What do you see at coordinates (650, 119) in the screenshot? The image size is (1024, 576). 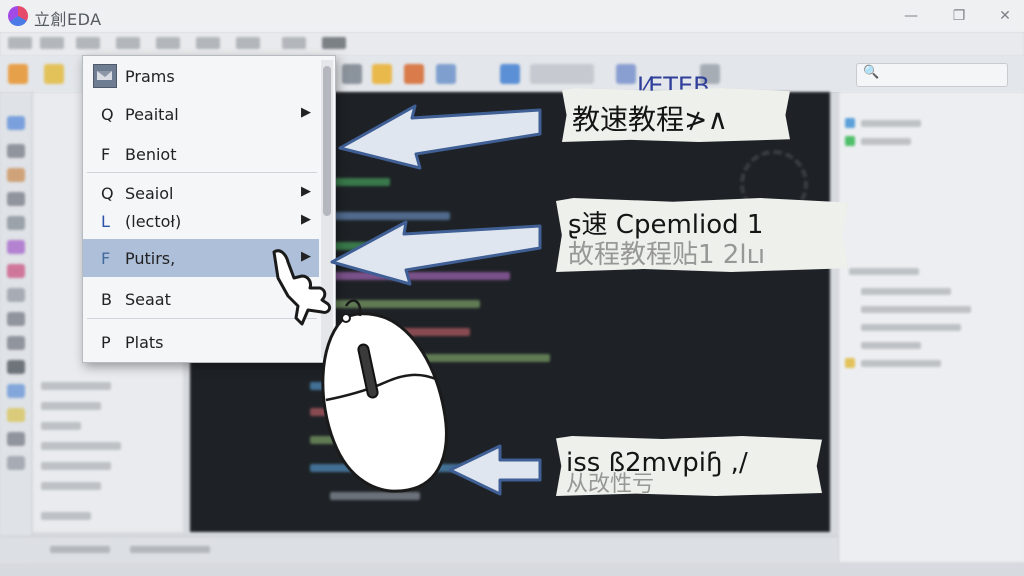 I see `callout-text-1: 教速教程≯∧` at bounding box center [650, 119].